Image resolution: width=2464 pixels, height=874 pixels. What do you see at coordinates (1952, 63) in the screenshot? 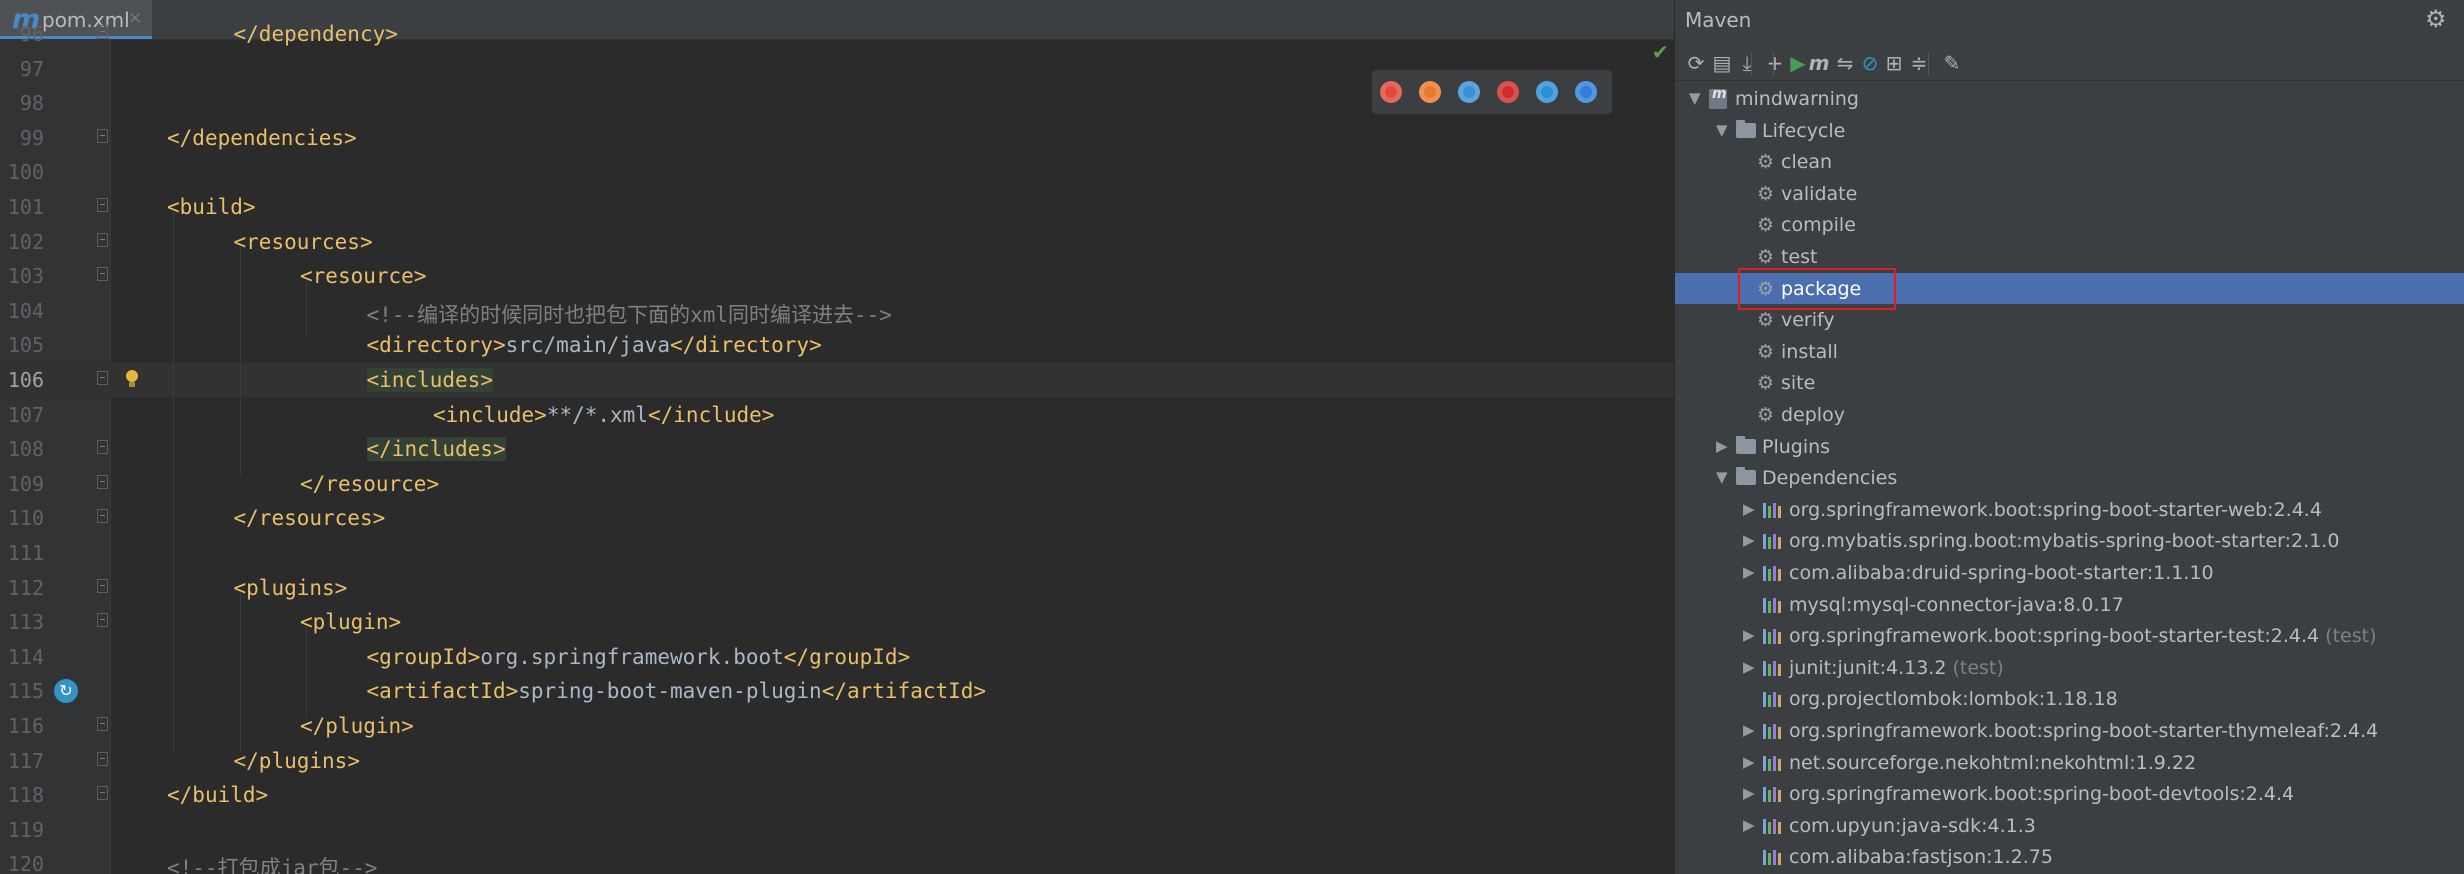
I see `settings-wrench-icon: ✎` at bounding box center [1952, 63].